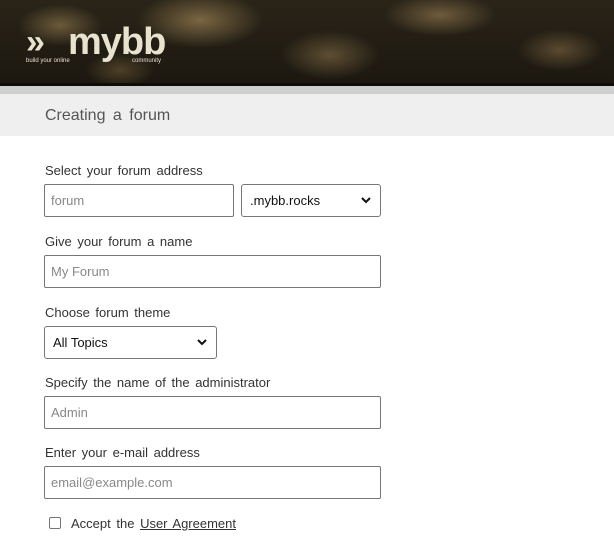 The width and height of the screenshot is (614, 539). Describe the element at coordinates (35, 42) in the screenshot. I see `logo-chevron-icon: »` at that location.